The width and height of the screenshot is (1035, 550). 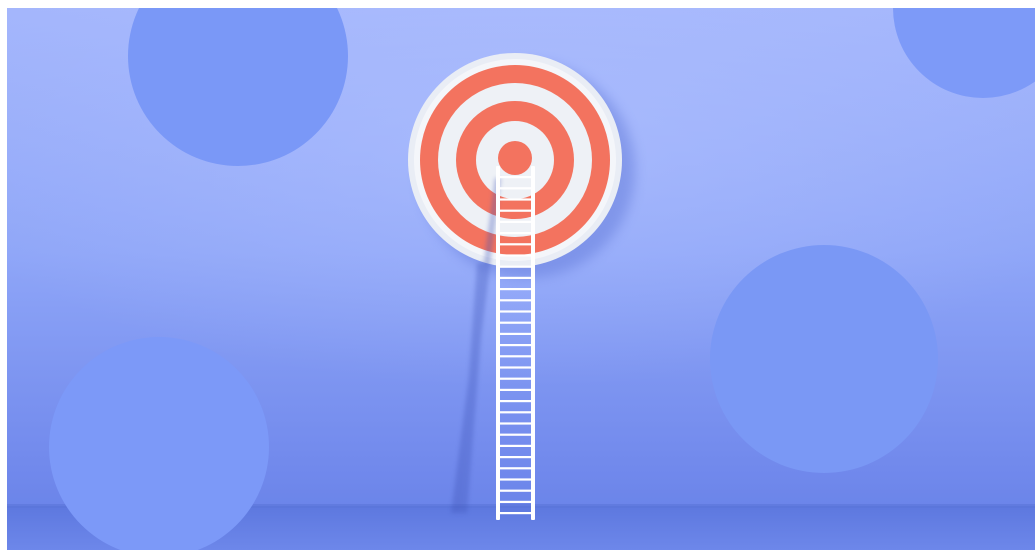 What do you see at coordinates (533, 343) in the screenshot?
I see `ladder-right-rail` at bounding box center [533, 343].